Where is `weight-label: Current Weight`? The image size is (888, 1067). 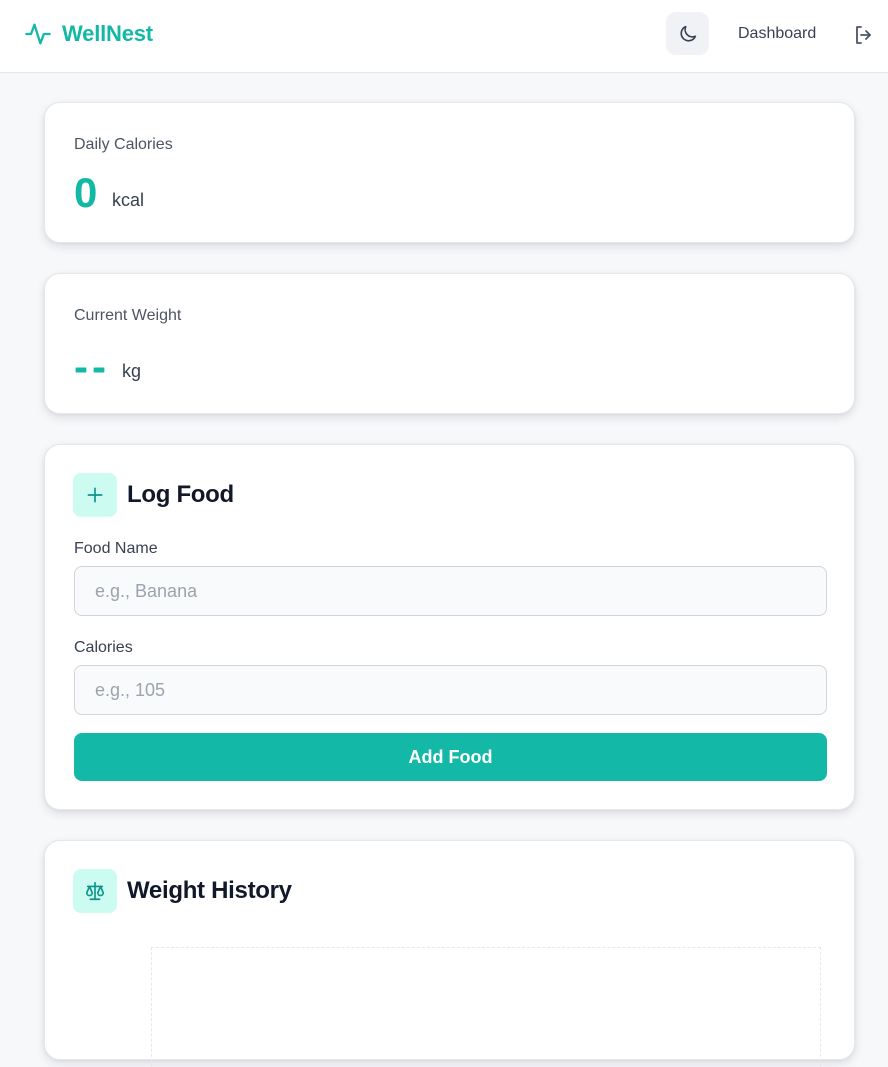 weight-label: Current Weight is located at coordinates (128, 315).